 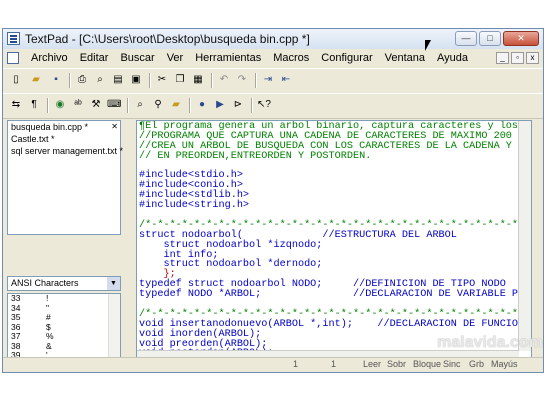 What do you see at coordinates (477, 364) in the screenshot?
I see `status-field: Grb` at bounding box center [477, 364].